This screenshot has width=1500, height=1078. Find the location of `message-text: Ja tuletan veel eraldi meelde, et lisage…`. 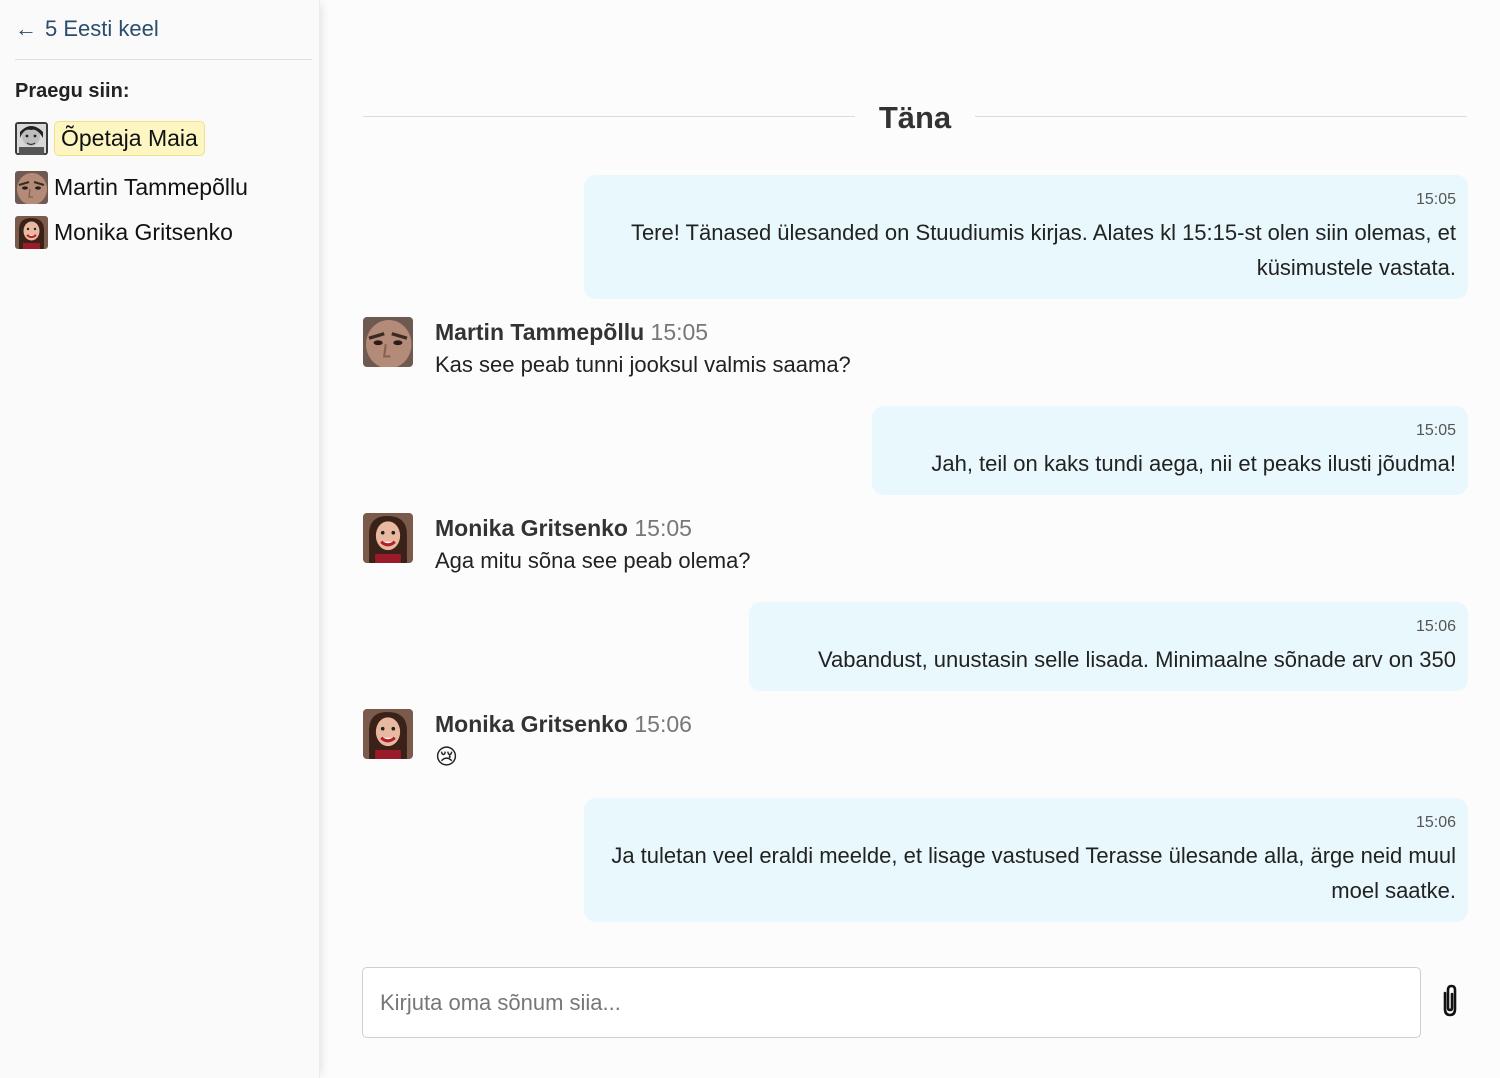

message-text: Ja tuletan veel eraldi meelde, et lisage… is located at coordinates (1033, 873).